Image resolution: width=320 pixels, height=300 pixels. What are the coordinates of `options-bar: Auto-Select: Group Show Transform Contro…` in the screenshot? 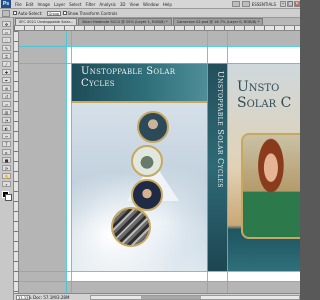 It's located at (150, 13).